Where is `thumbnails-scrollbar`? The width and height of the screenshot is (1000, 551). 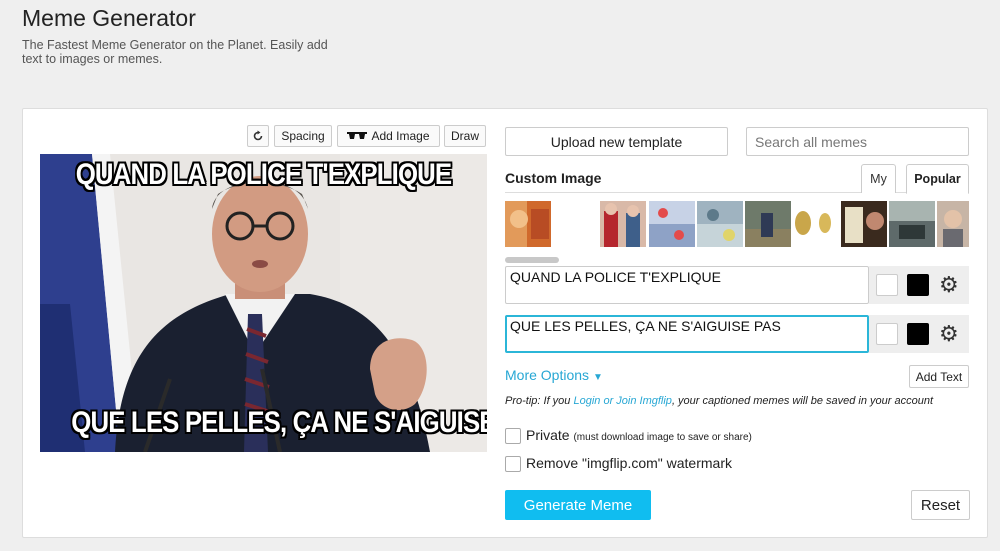
thumbnails-scrollbar is located at coordinates (532, 260).